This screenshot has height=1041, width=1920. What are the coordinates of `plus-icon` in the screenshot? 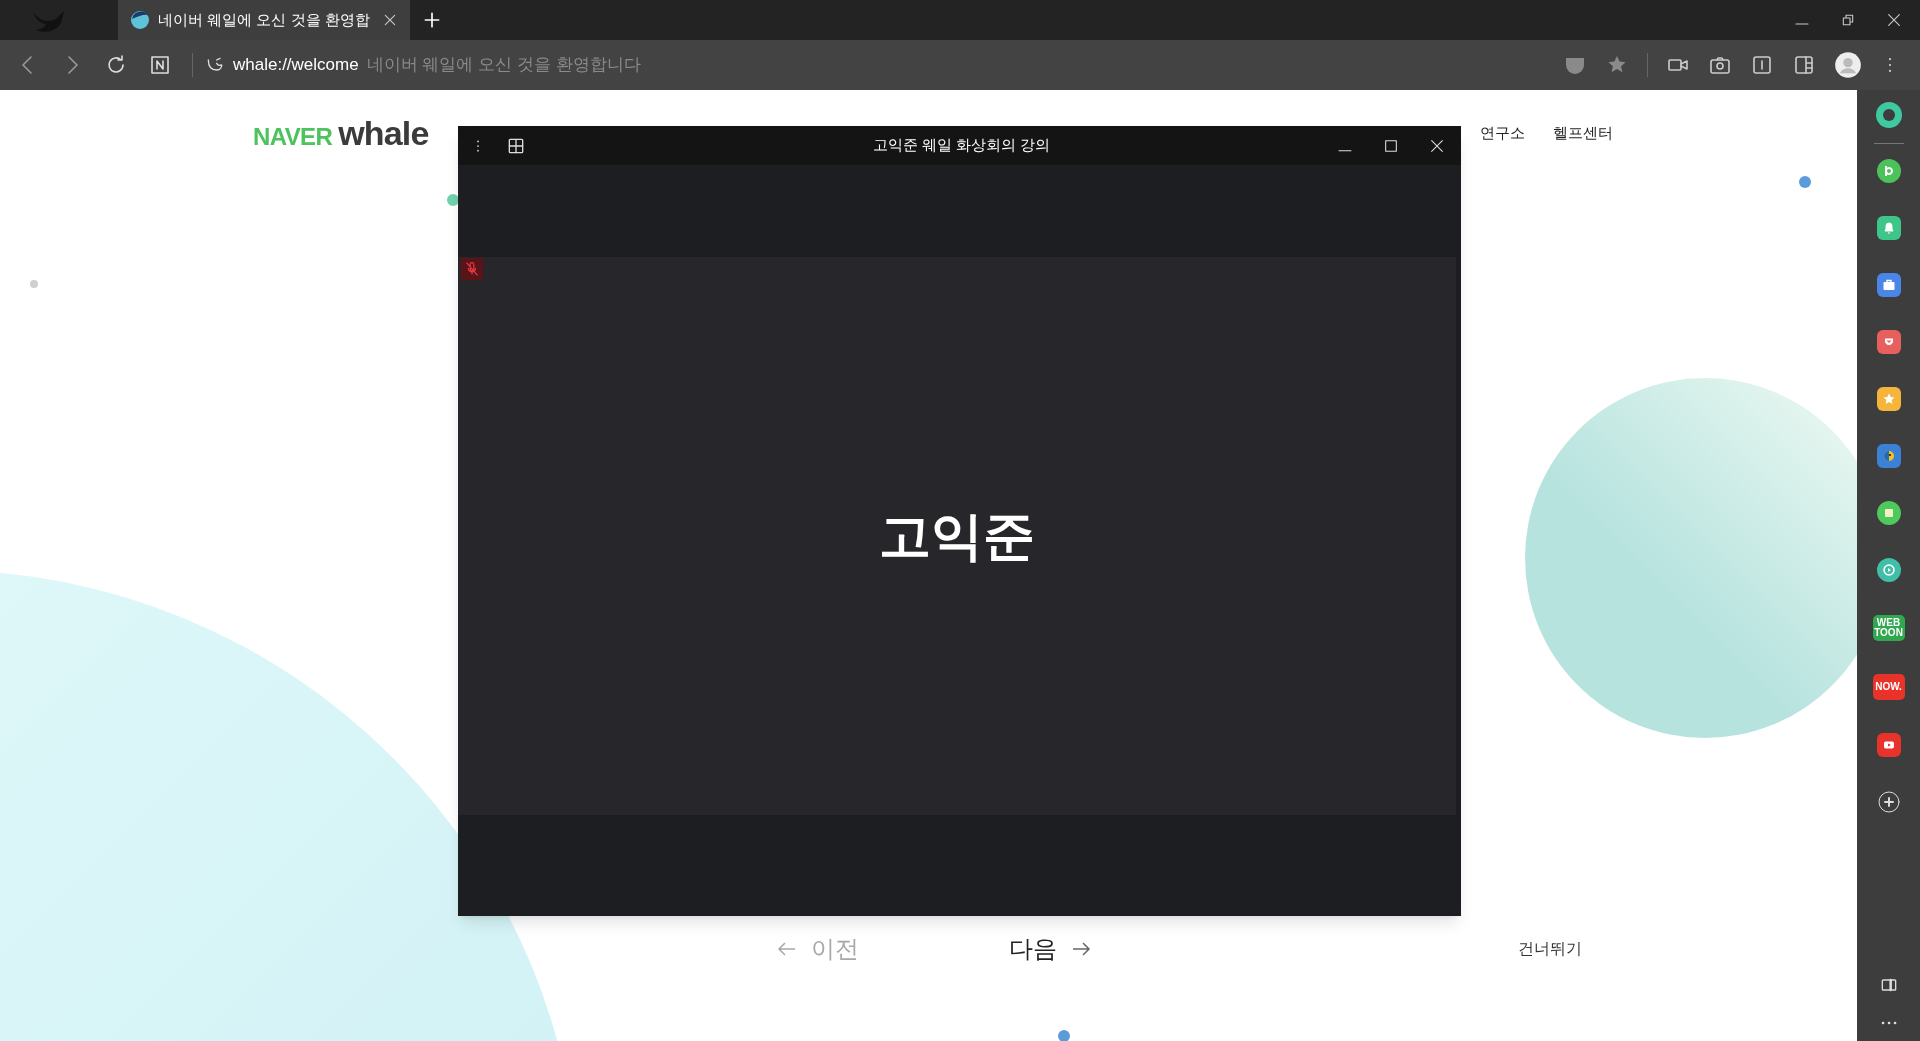 It's located at (432, 20).